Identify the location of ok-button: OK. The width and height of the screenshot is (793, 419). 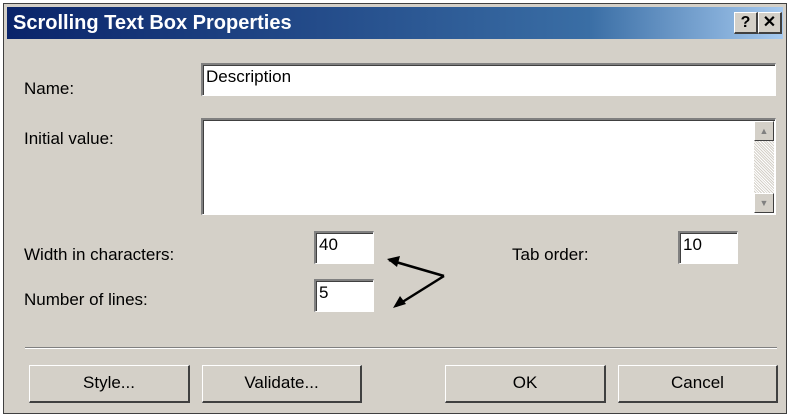
(525, 384).